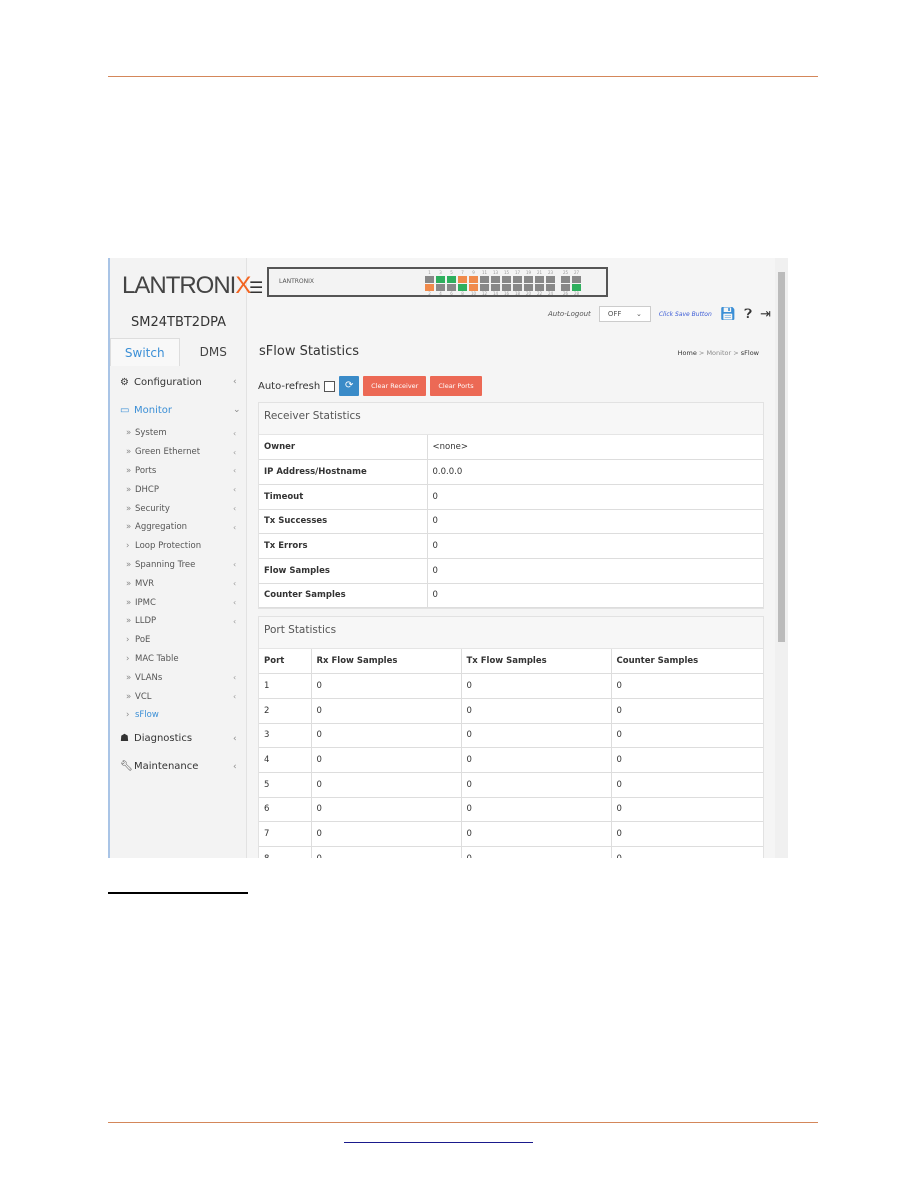 This screenshot has height=1188, width=918. I want to click on sidebar-item-diagnostics: ☗ Diagnostics ‹, so click(178, 739).